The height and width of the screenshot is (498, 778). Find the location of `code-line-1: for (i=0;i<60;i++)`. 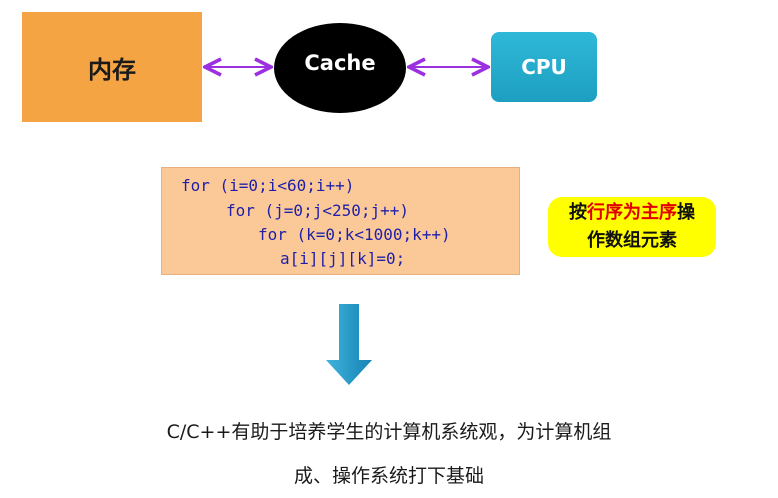

code-line-1: for (i=0;i<60;i++) is located at coordinates (268, 185).